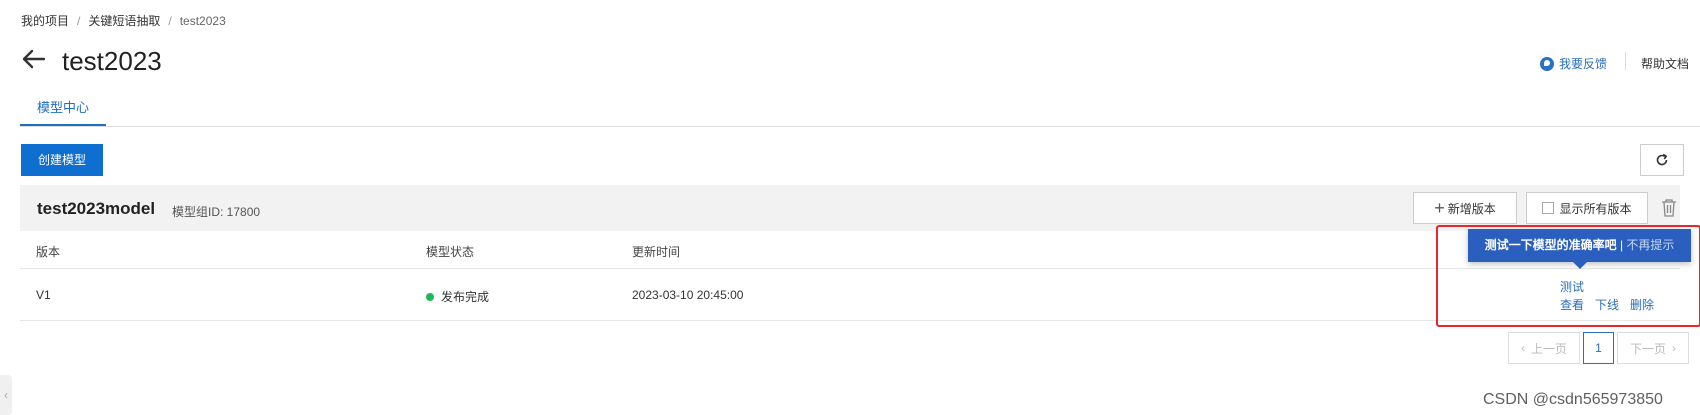 The image size is (1700, 415). Describe the element at coordinates (43, 295) in the screenshot. I see `row-version: V1` at that location.